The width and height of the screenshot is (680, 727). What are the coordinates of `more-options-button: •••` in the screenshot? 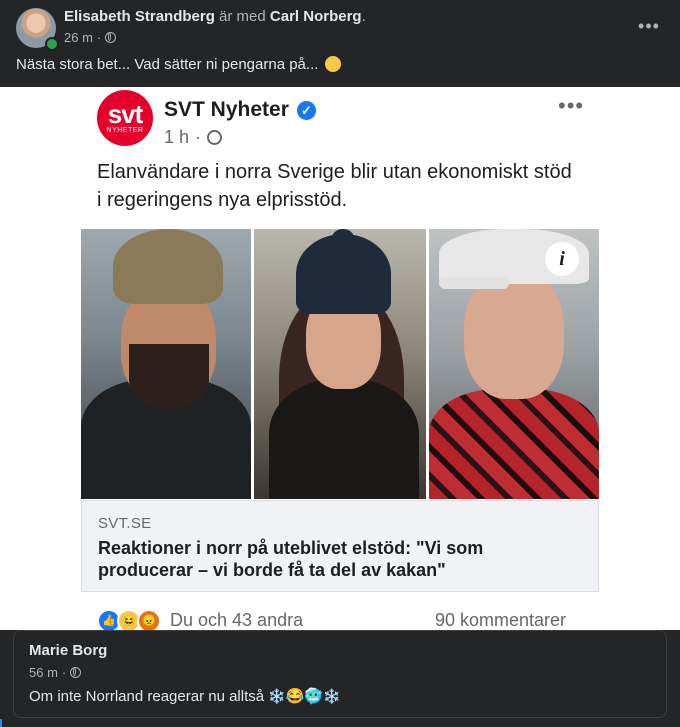 It's located at (649, 26).